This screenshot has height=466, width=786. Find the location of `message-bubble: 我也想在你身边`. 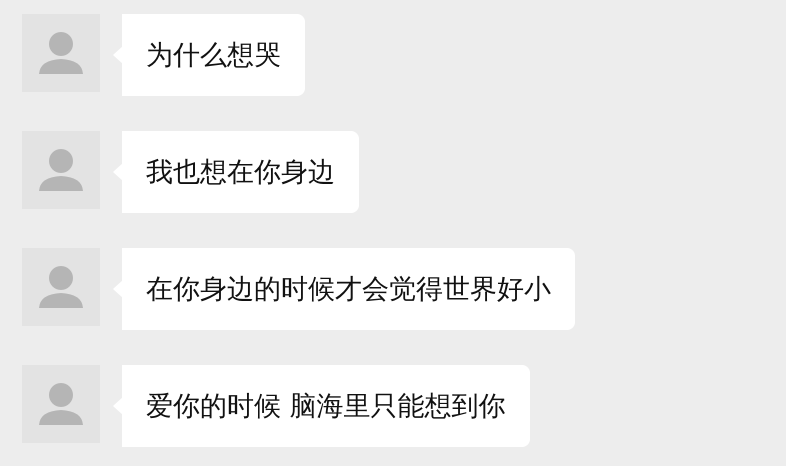

message-bubble: 我也想在你身边 is located at coordinates (236, 172).